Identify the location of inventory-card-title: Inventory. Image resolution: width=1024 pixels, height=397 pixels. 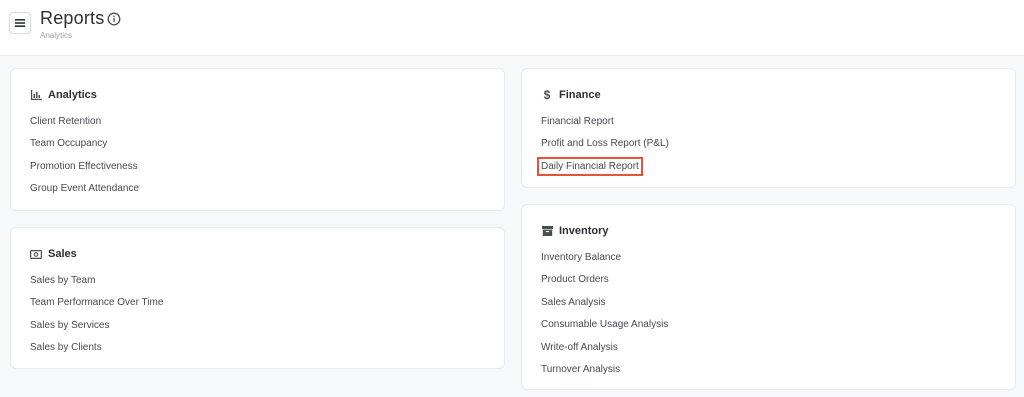
(584, 231).